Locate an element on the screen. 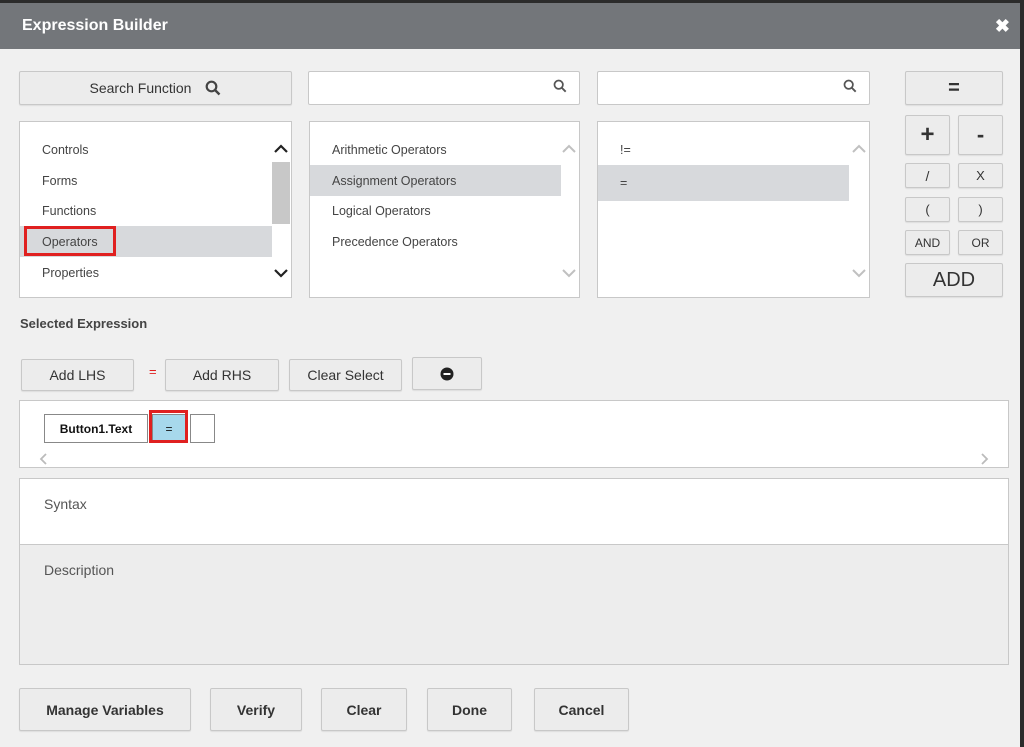 This screenshot has width=1024, height=747. list-item-selected: = is located at coordinates (723, 183).